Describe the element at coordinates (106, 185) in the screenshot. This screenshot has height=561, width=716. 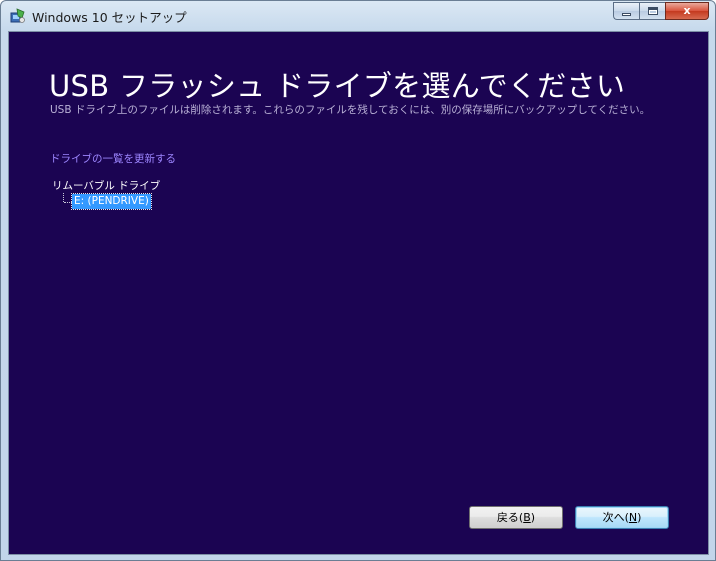
I see `tree-root-removable-drives: リムーバブル ドライブ` at that location.